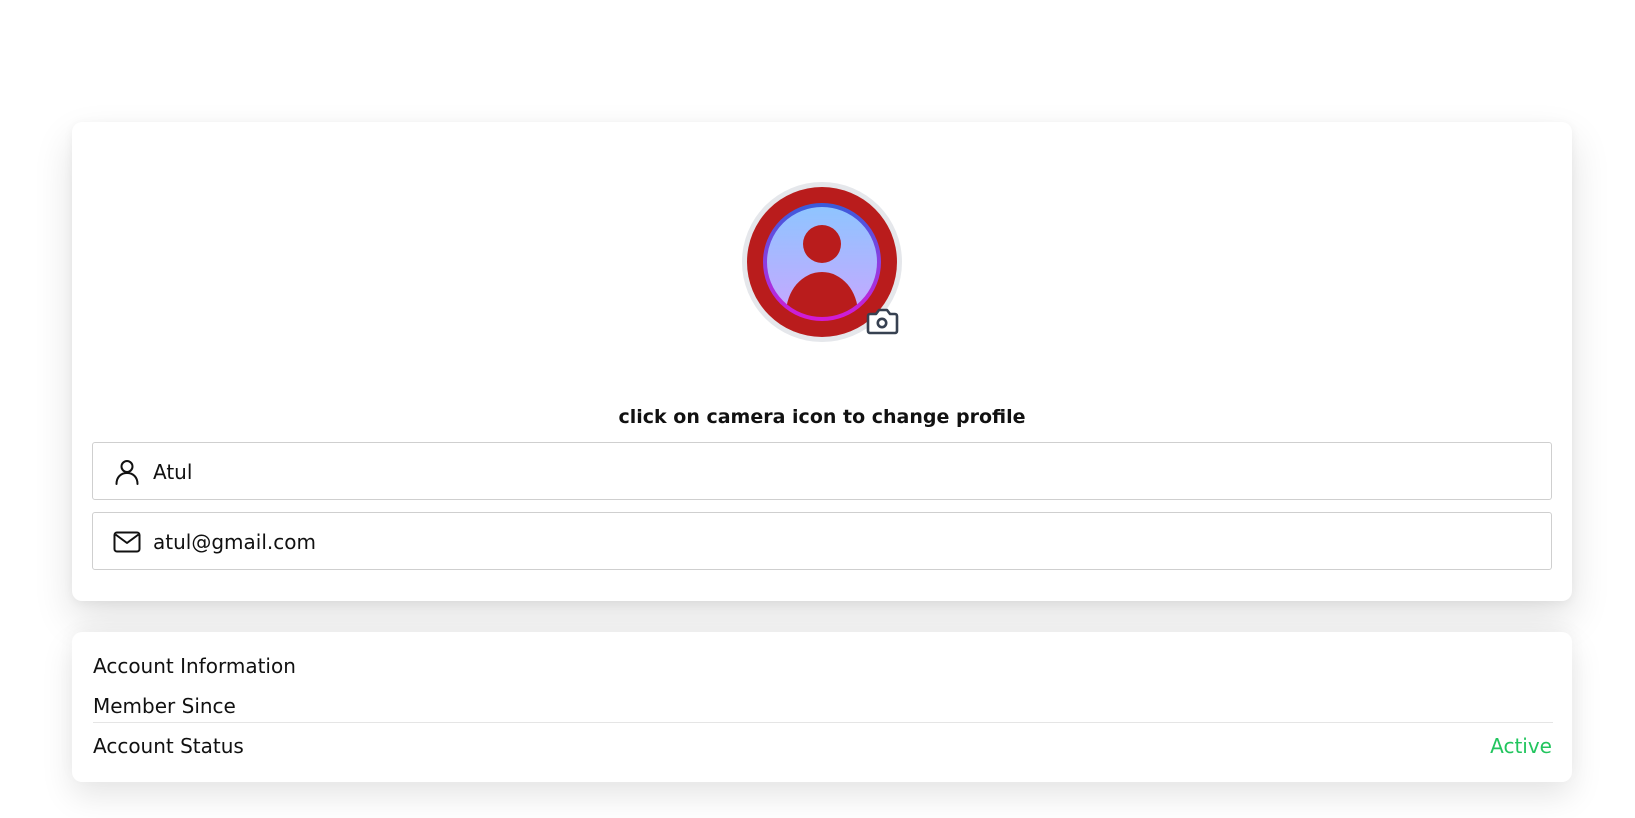  I want to click on change-profile-hint: click on camera icon to change profile, so click(822, 417).